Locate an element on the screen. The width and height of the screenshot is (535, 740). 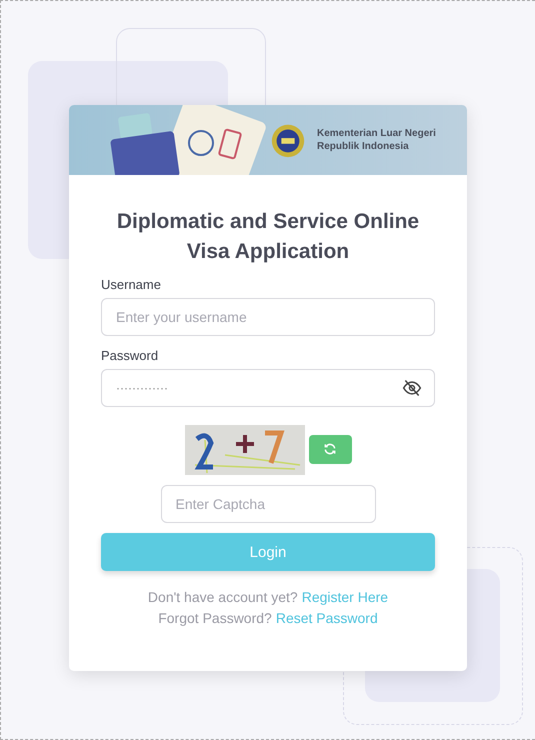
username-field: Enter your username is located at coordinates (268, 317).